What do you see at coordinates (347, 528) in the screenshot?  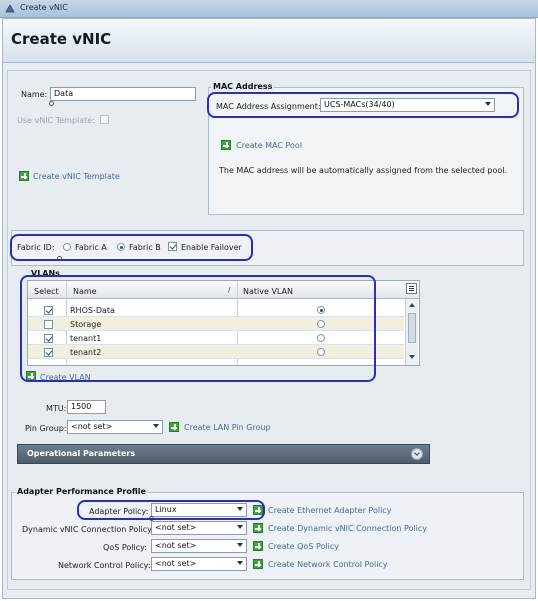 I see `create-dynamic-vnic-policy-link: Create Dynamic vNIC Connection Policy` at bounding box center [347, 528].